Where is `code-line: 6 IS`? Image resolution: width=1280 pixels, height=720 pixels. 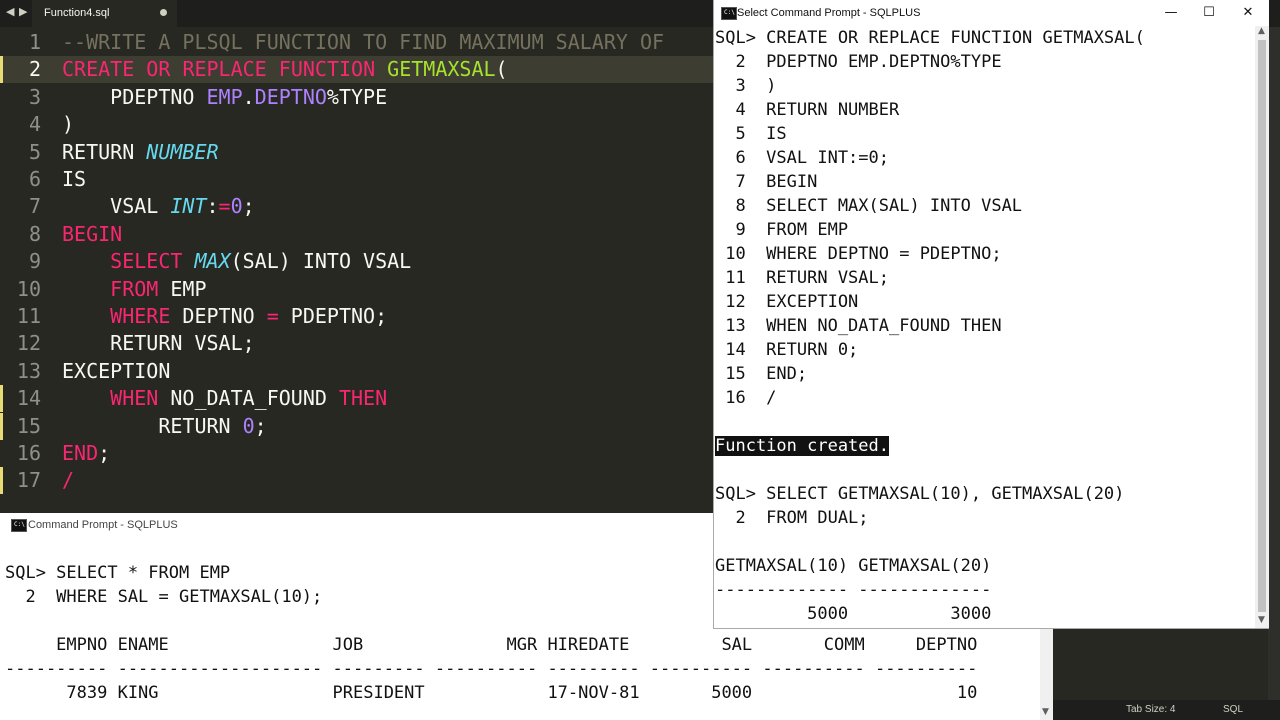
code-line: 6 IS is located at coordinates (356, 179).